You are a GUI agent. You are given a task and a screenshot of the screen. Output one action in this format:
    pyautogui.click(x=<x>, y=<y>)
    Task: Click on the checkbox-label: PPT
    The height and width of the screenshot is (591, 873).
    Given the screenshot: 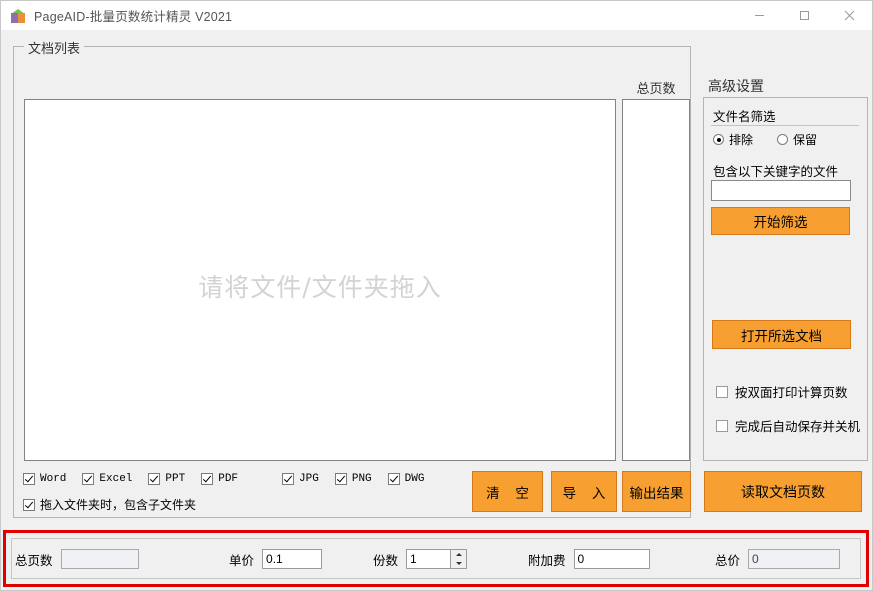 What is the action you would take?
    pyautogui.click(x=175, y=479)
    